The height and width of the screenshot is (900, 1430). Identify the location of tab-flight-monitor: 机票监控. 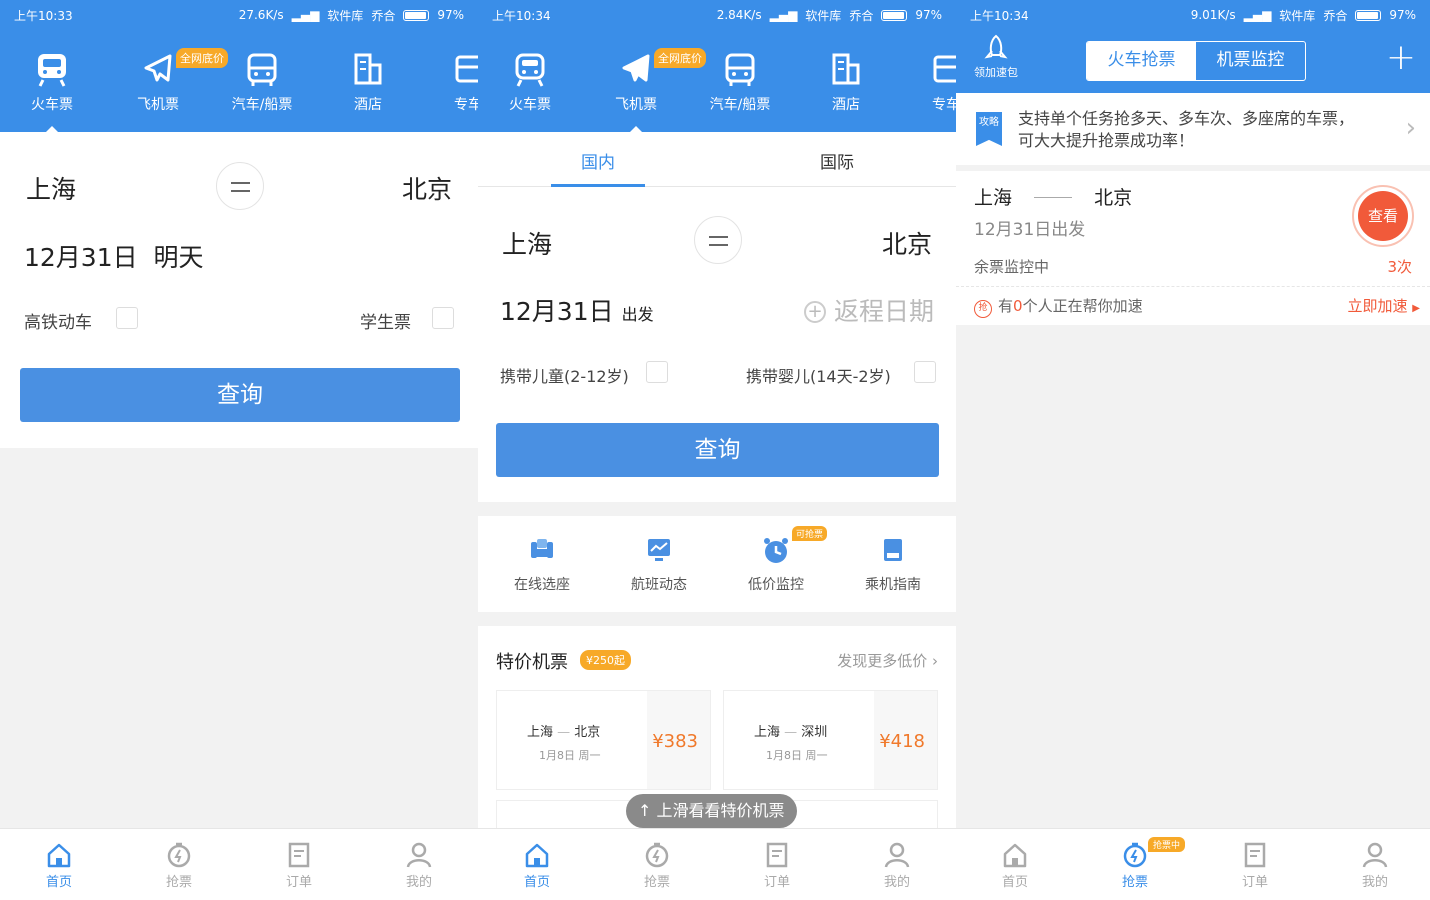
(1250, 61).